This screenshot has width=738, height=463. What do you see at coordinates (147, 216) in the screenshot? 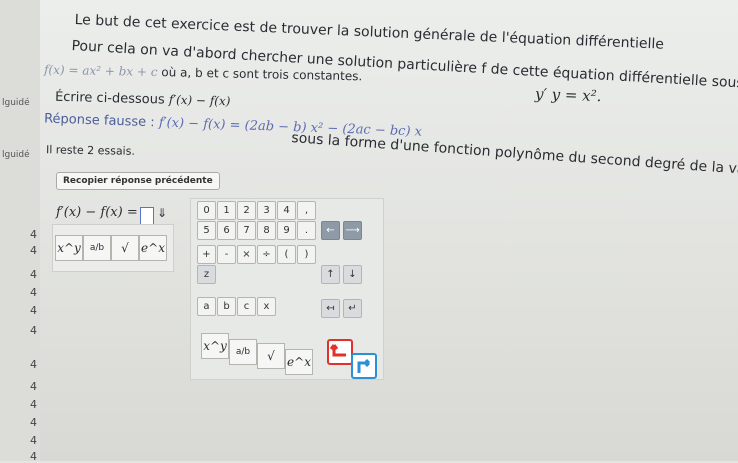
I see `answer-input` at bounding box center [147, 216].